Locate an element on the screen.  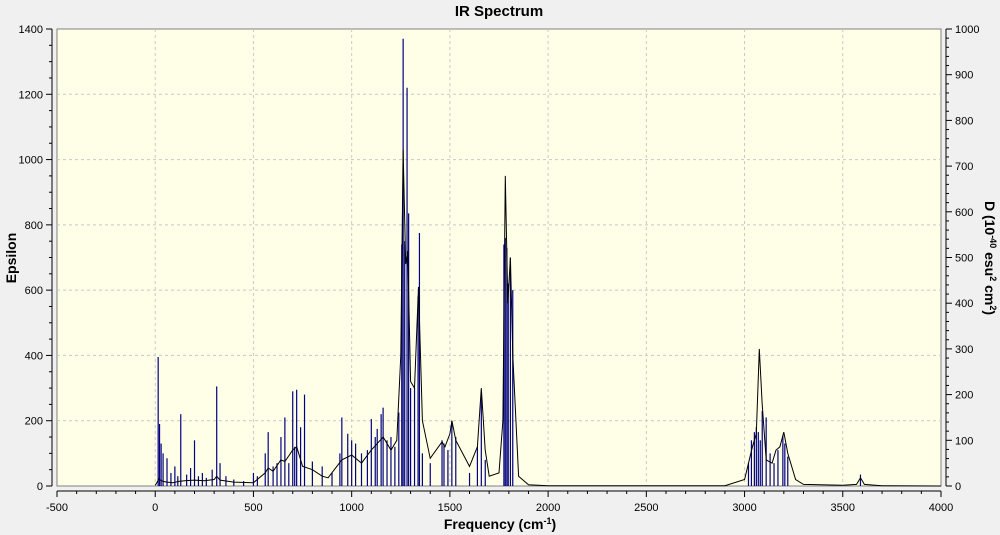
y2-tick-label: 100 is located at coordinates (964, 441).